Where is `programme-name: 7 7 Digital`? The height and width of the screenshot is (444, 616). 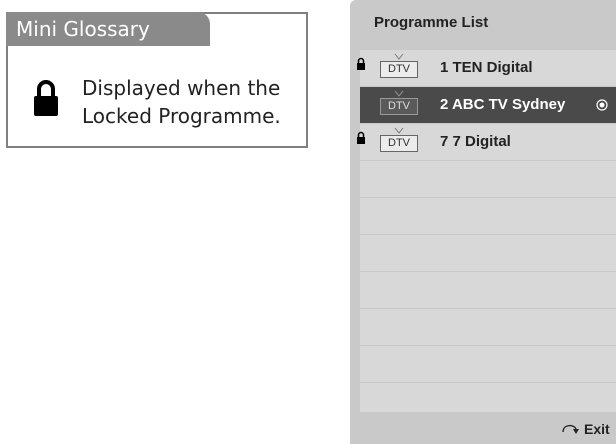
programme-name: 7 7 Digital is located at coordinates (475, 141).